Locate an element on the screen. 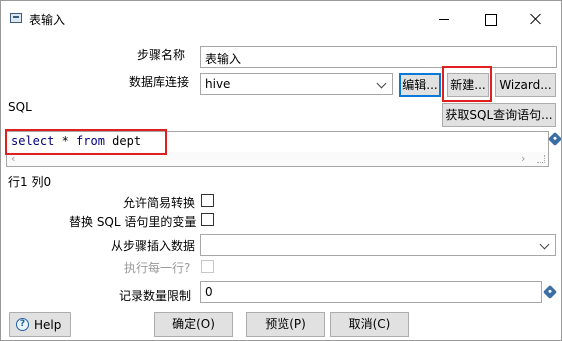 This screenshot has width=562, height=341. db-connection-label: 数据库连接 is located at coordinates (159, 82).